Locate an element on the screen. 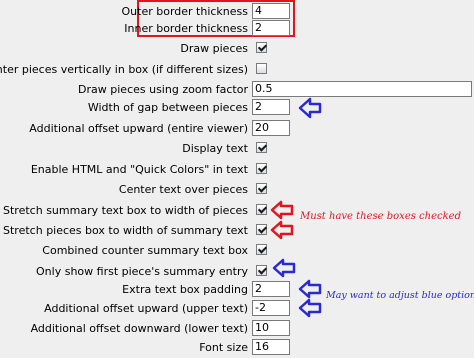 This screenshot has width=474, height=358. row-font-size: Font size 16 is located at coordinates (237, 348).